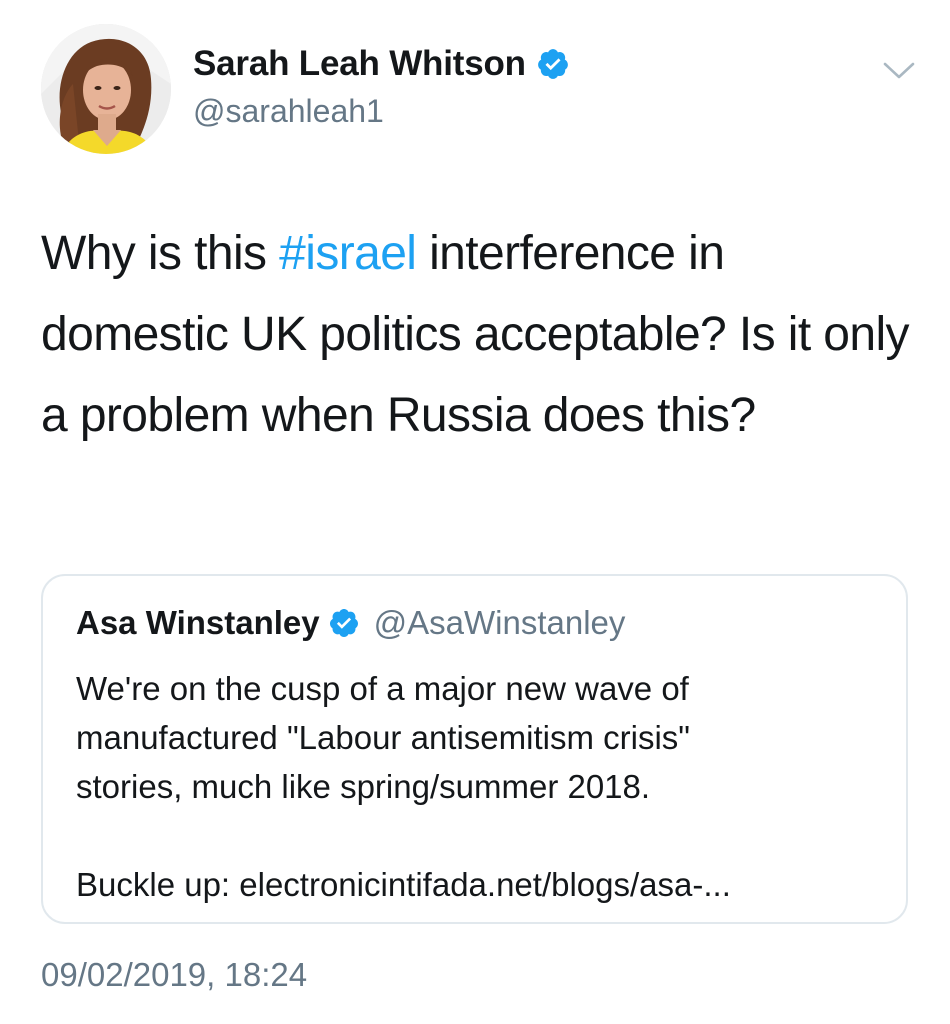 The image size is (950, 1024). I want to click on avatar, so click(106, 89).